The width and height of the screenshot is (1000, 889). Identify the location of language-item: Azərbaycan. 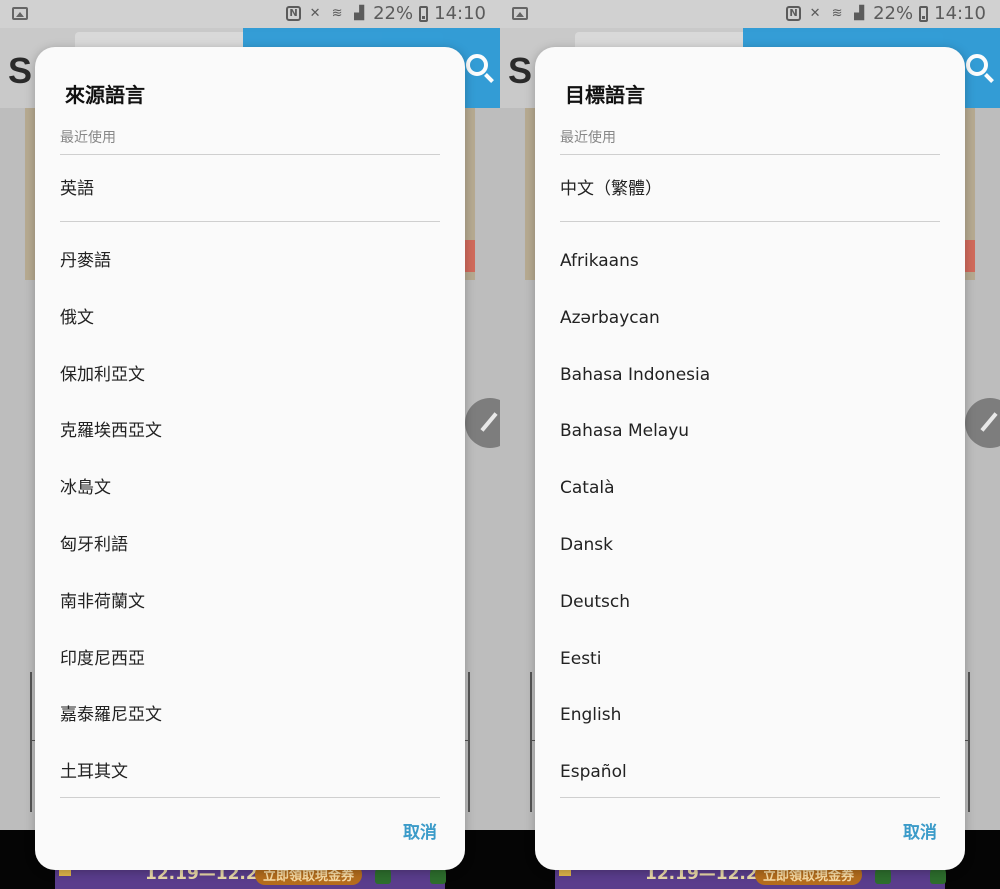
(750, 318).